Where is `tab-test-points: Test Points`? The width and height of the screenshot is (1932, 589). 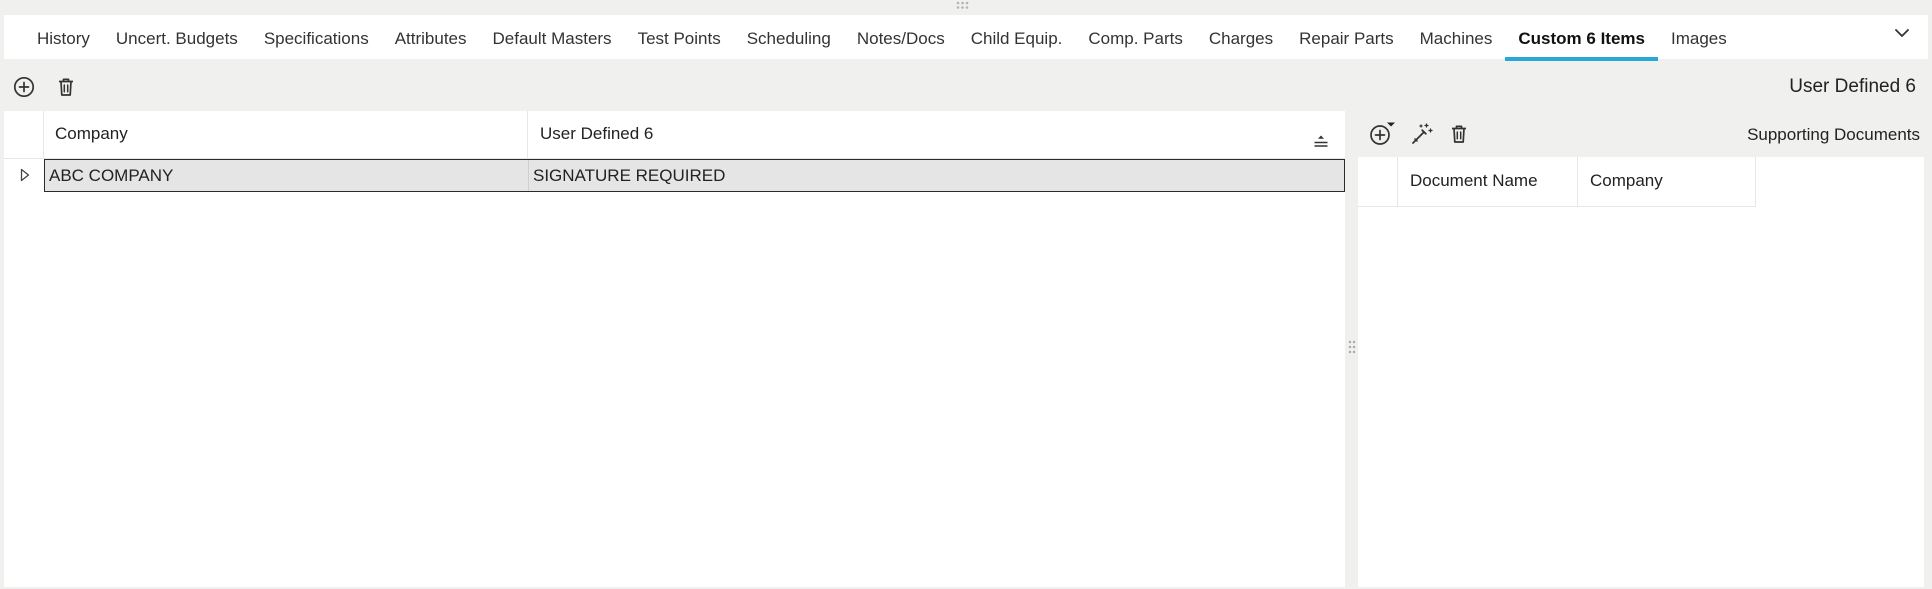
tab-test-points: Test Points is located at coordinates (679, 37).